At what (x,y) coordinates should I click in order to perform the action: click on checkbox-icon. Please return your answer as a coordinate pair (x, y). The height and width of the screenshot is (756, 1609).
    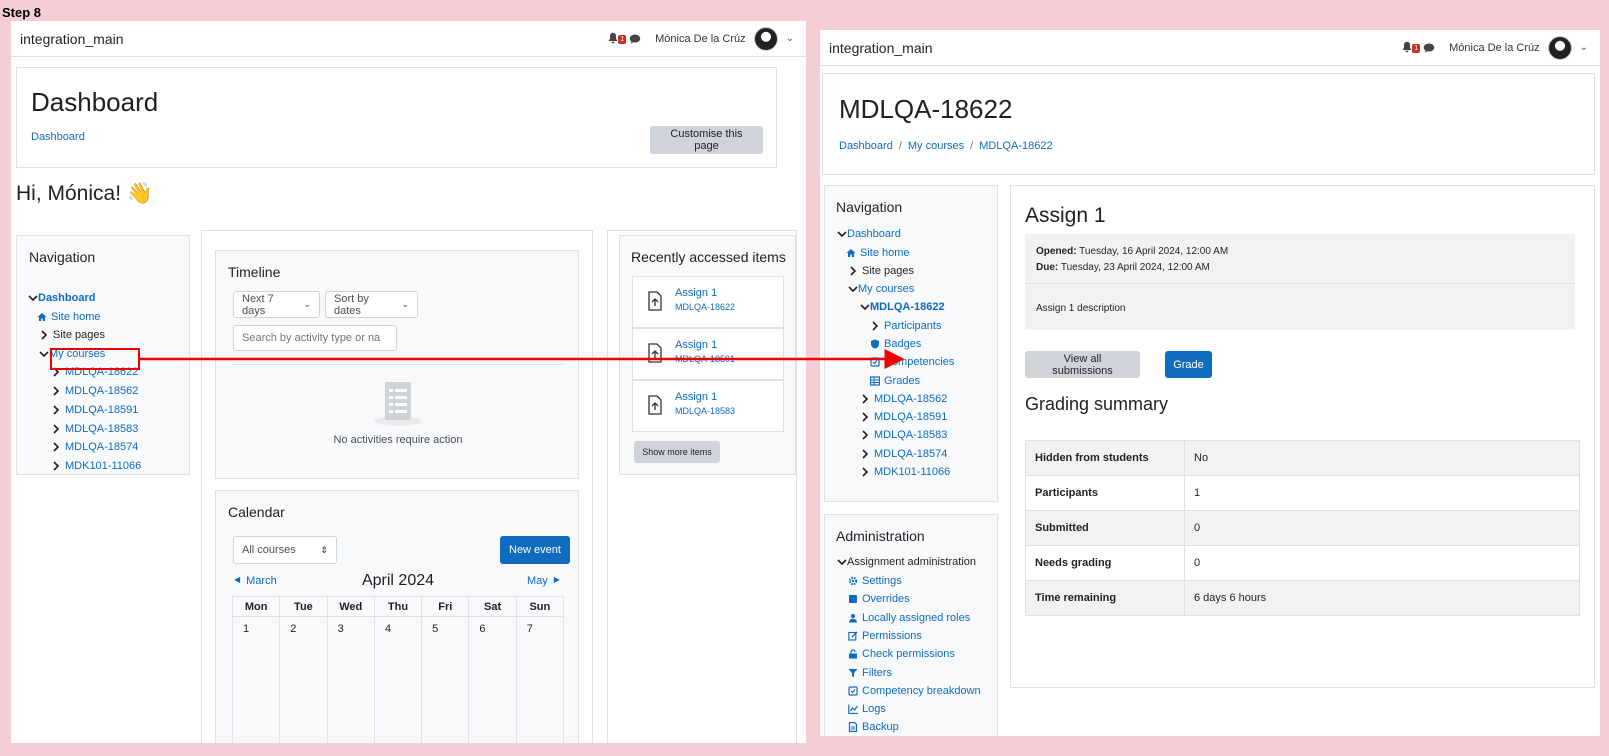
    Looking at the image, I should click on (875, 362).